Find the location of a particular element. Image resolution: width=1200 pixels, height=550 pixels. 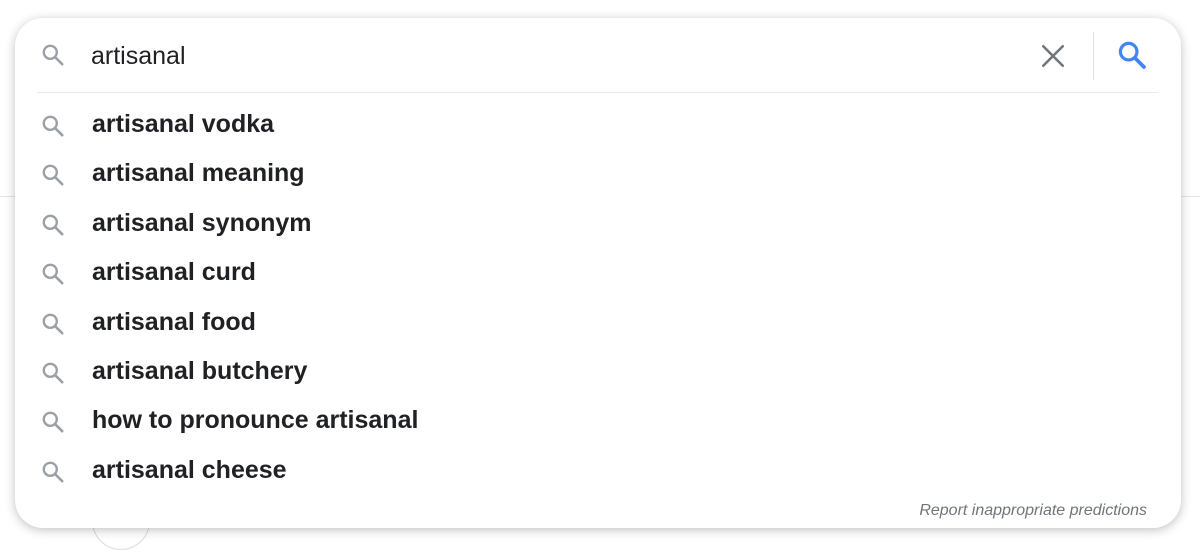

suggestion-text: artisanal food is located at coordinates (174, 321).